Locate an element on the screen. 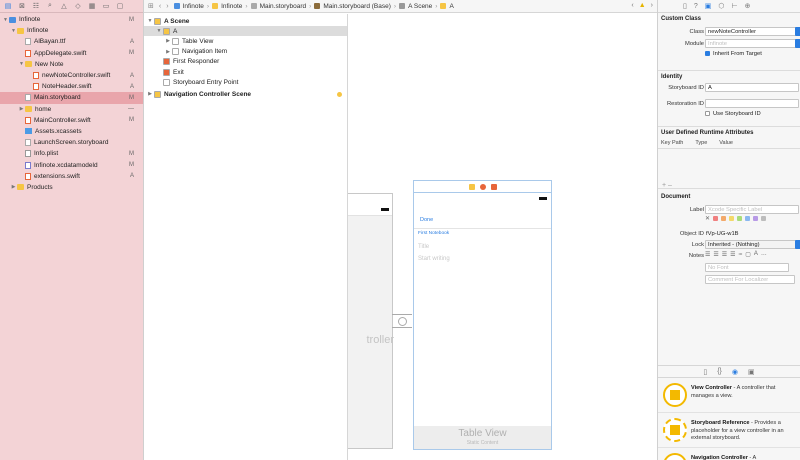  outline-item: ▶ Navigation Controller Scene is located at coordinates (245, 94).